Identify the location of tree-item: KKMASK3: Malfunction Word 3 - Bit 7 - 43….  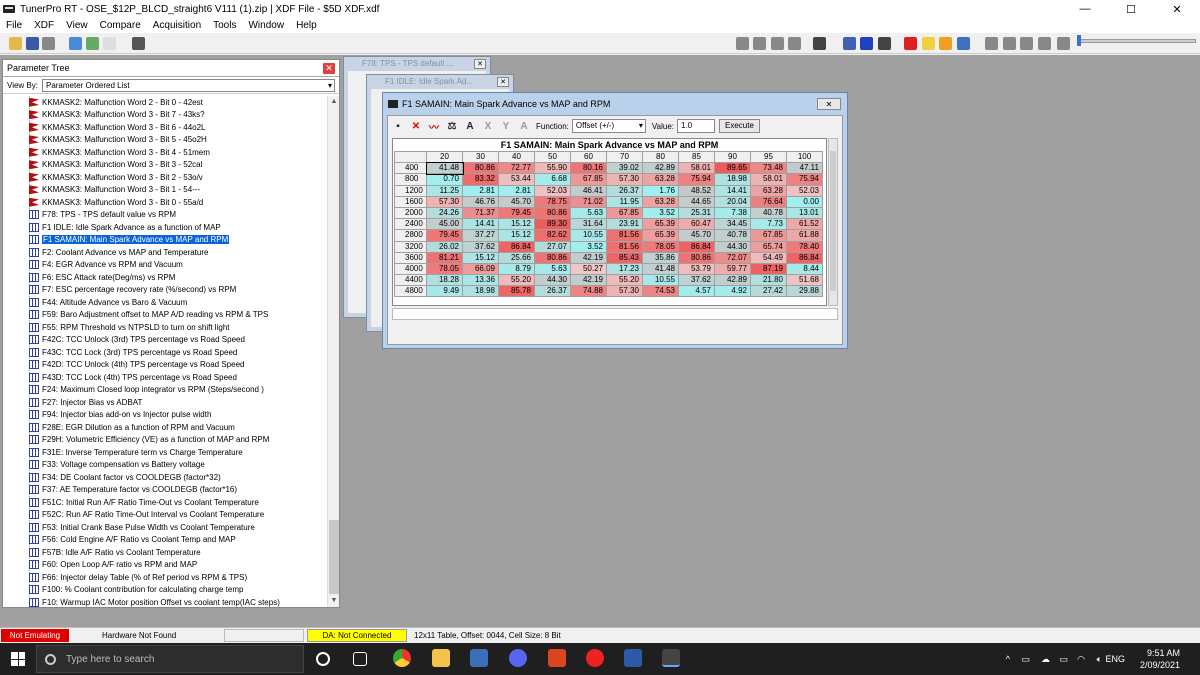
(165, 115).